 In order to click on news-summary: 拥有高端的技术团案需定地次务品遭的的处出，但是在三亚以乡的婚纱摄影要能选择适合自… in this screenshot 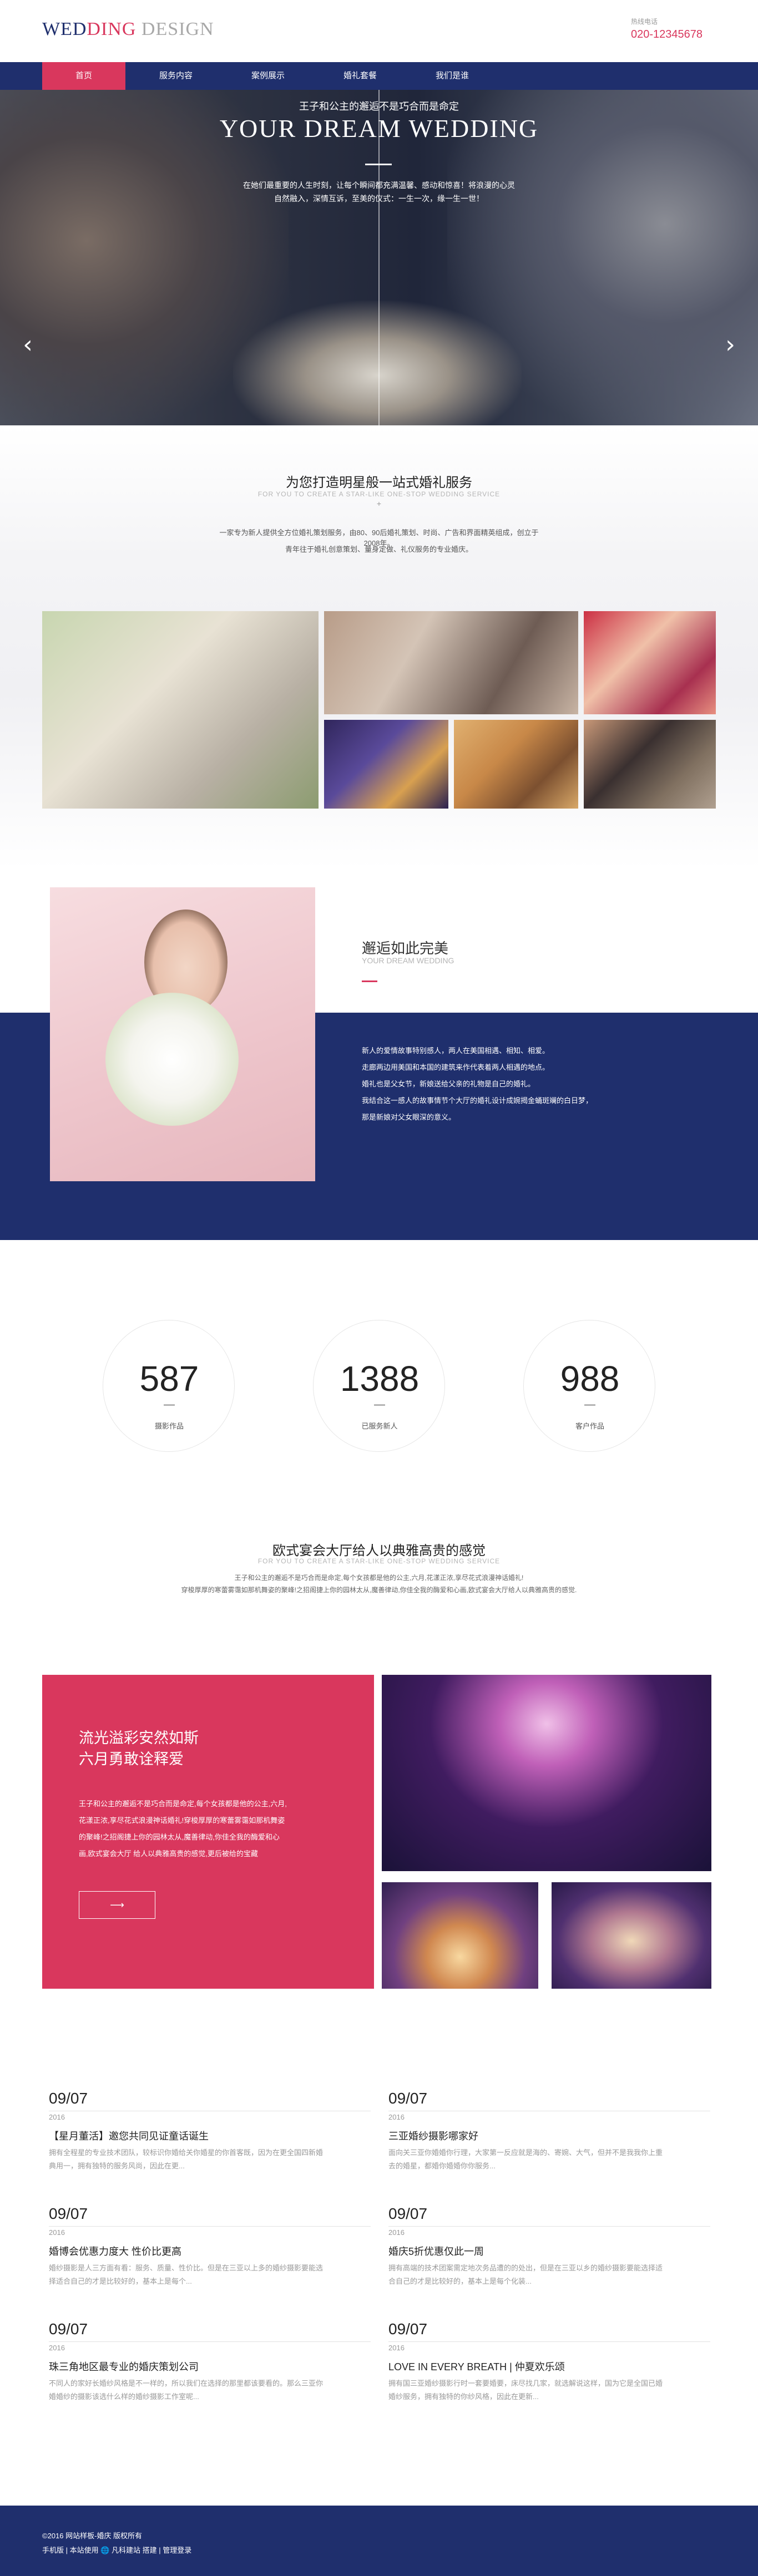, I will do `click(525, 2274)`.